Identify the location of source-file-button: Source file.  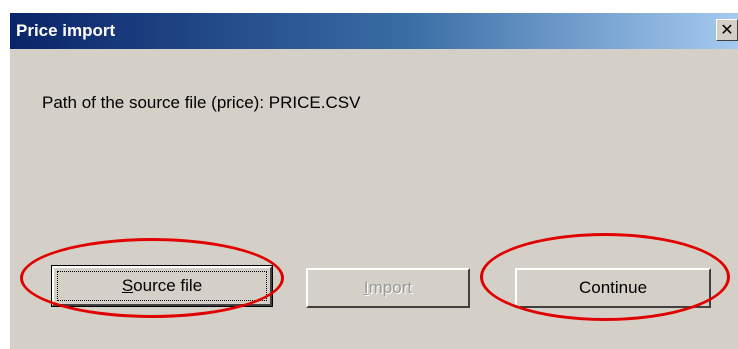
(162, 286).